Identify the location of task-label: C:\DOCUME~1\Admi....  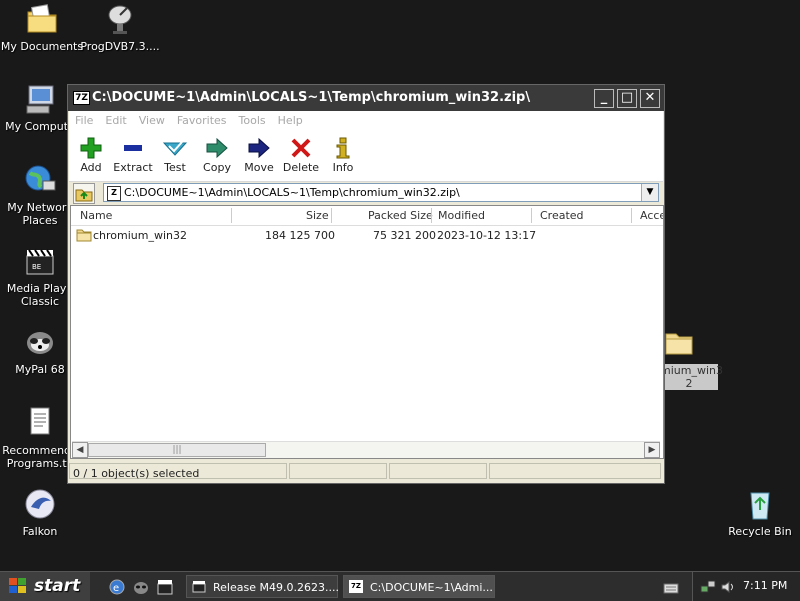
(431, 587).